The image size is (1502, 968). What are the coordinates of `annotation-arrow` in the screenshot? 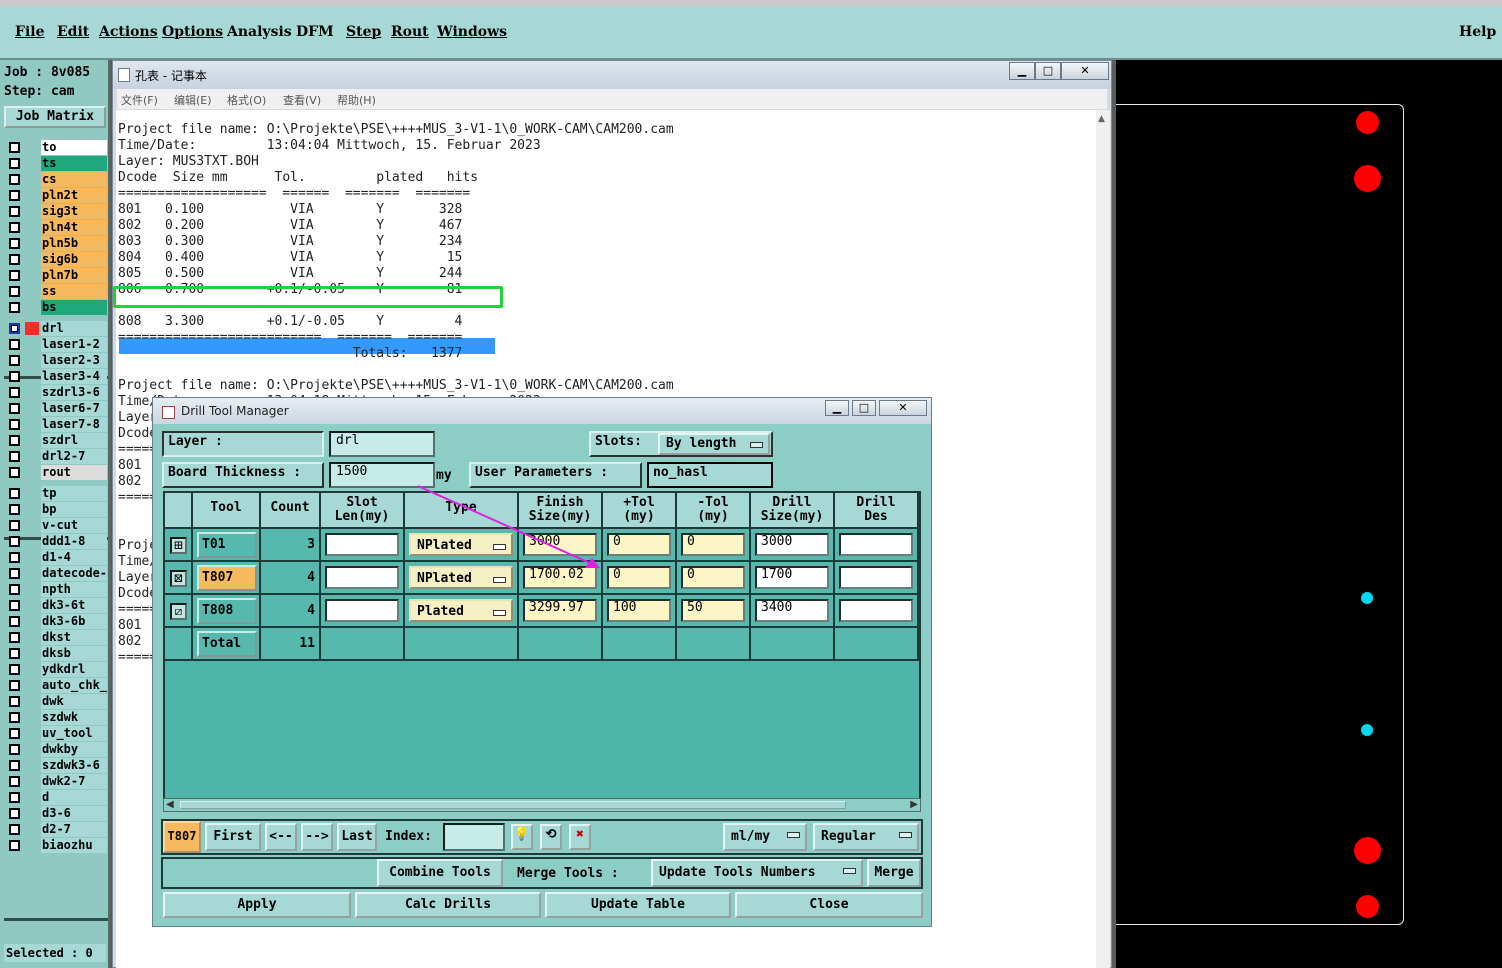 It's located at (508, 526).